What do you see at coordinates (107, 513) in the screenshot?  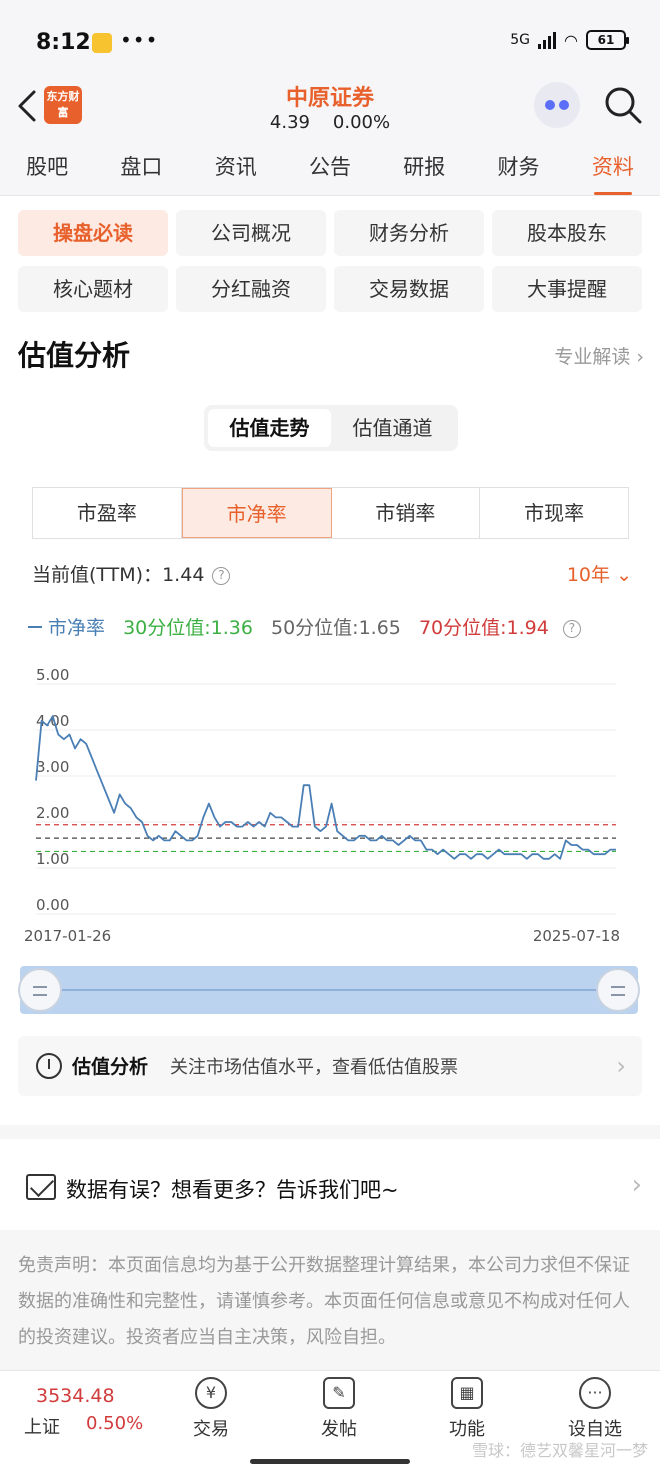 I see `ratio-pe: 市盈率` at bounding box center [107, 513].